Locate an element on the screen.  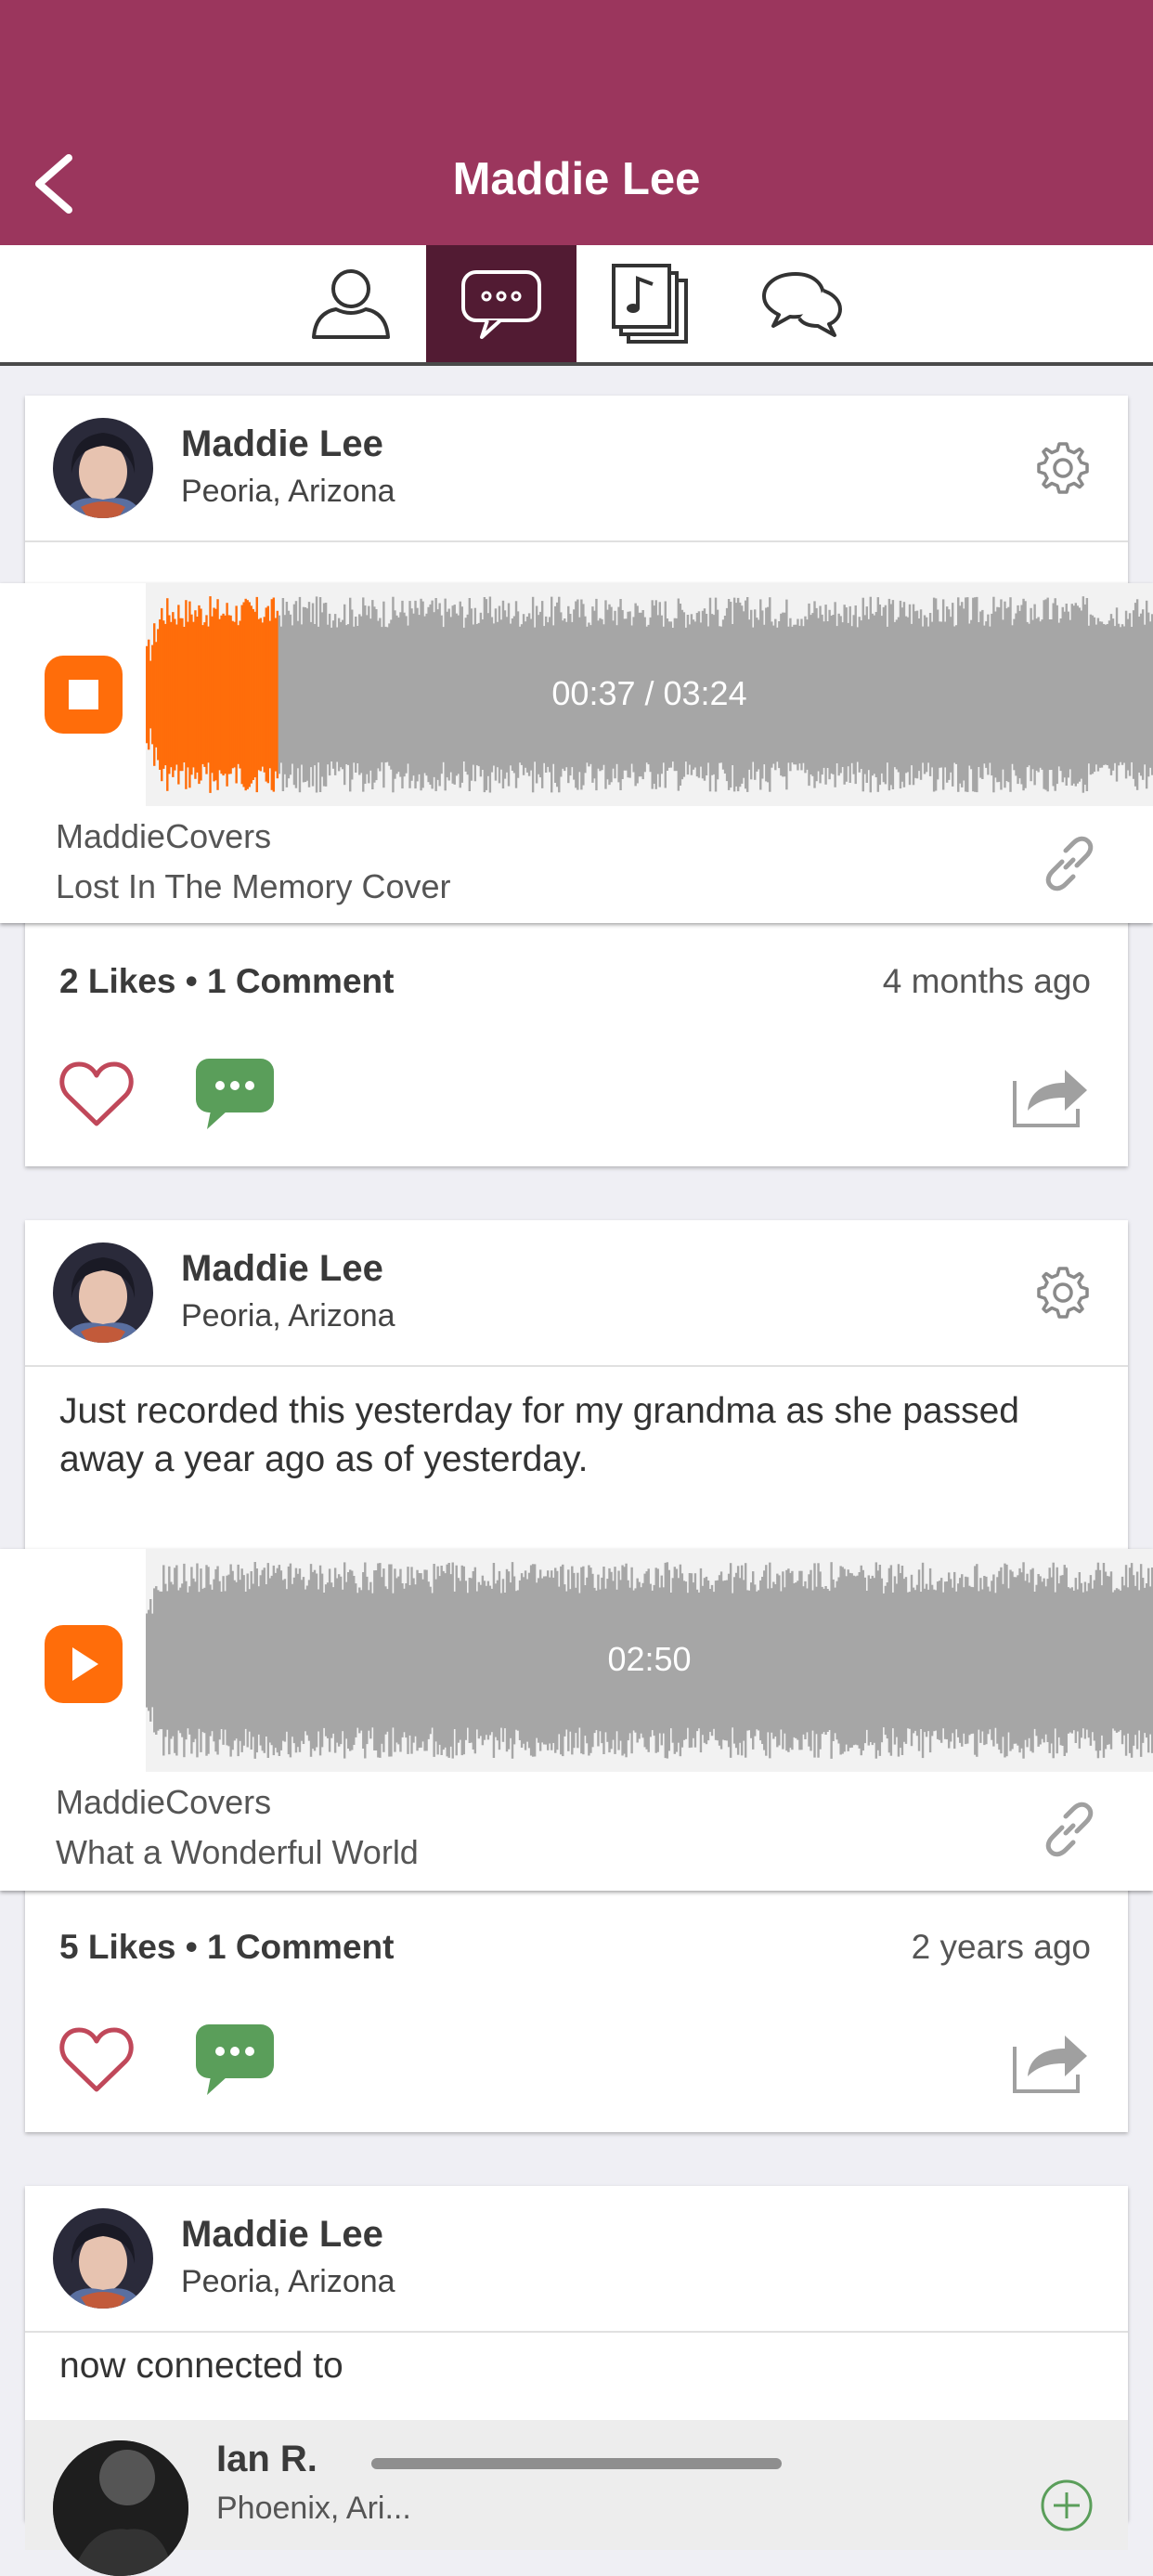
stop-icon is located at coordinates (83, 694).